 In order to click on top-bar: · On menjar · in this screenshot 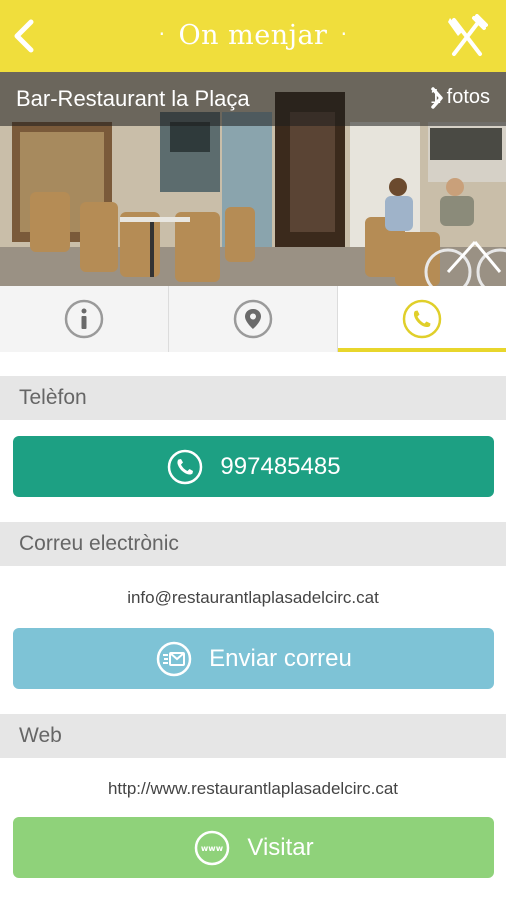, I will do `click(253, 36)`.